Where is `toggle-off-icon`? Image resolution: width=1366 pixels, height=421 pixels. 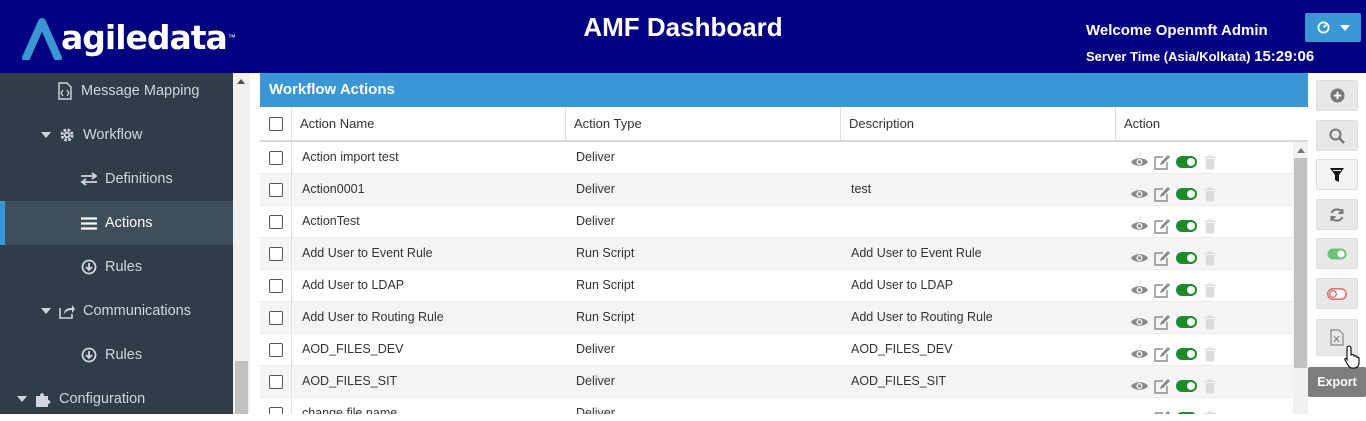 toggle-off-icon is located at coordinates (1337, 293).